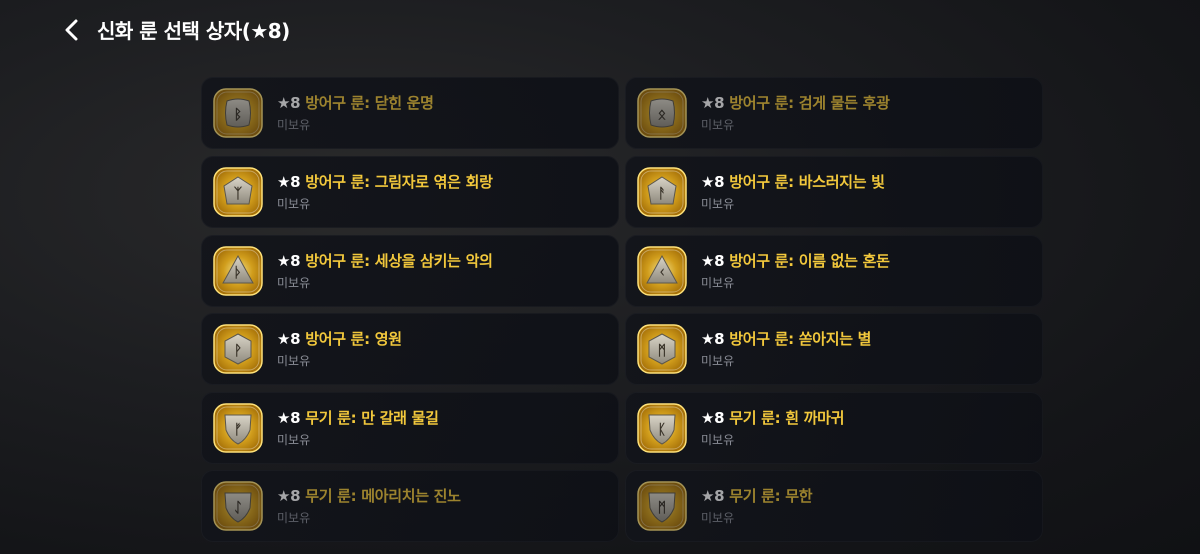 This screenshot has height=554, width=1200. I want to click on rune-stone-y-icon: ᛉ, so click(238, 192).